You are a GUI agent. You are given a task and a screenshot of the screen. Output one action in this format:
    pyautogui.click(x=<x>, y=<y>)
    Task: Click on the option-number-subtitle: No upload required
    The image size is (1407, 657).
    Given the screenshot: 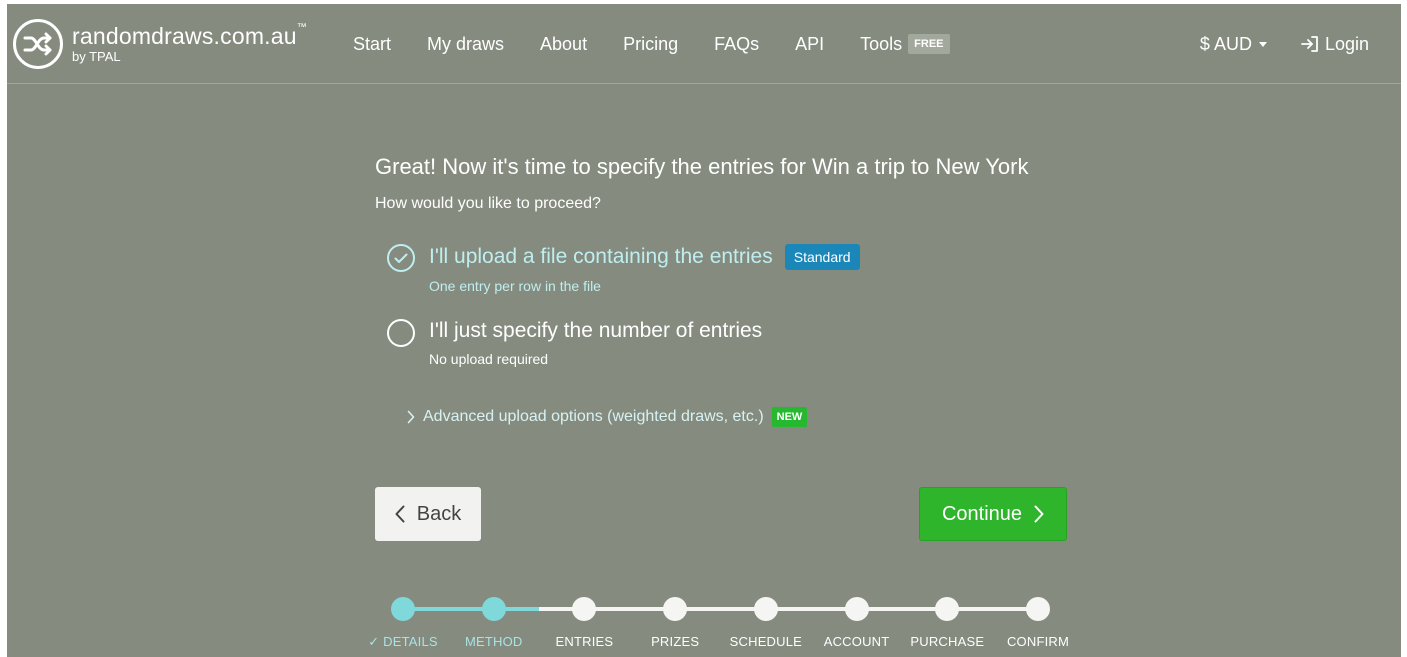 What is the action you would take?
    pyautogui.click(x=489, y=359)
    